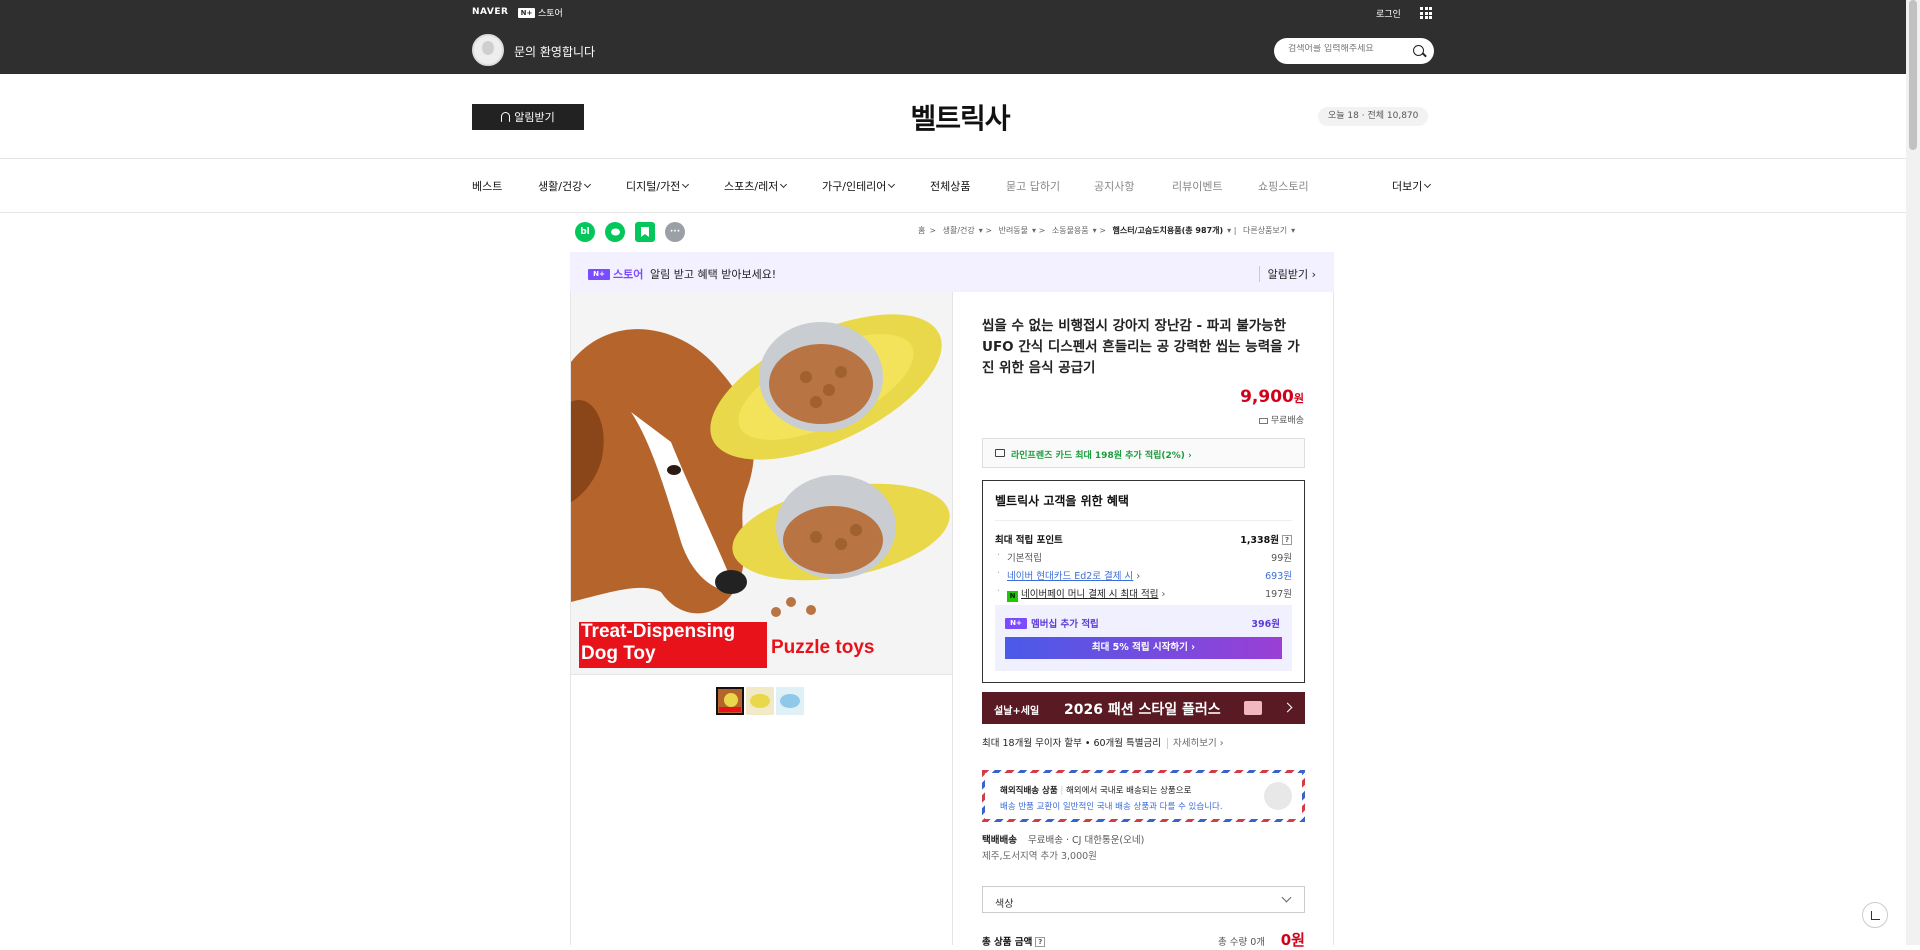  What do you see at coordinates (1114, 186) in the screenshot?
I see `nav-notice: 공지사항` at bounding box center [1114, 186].